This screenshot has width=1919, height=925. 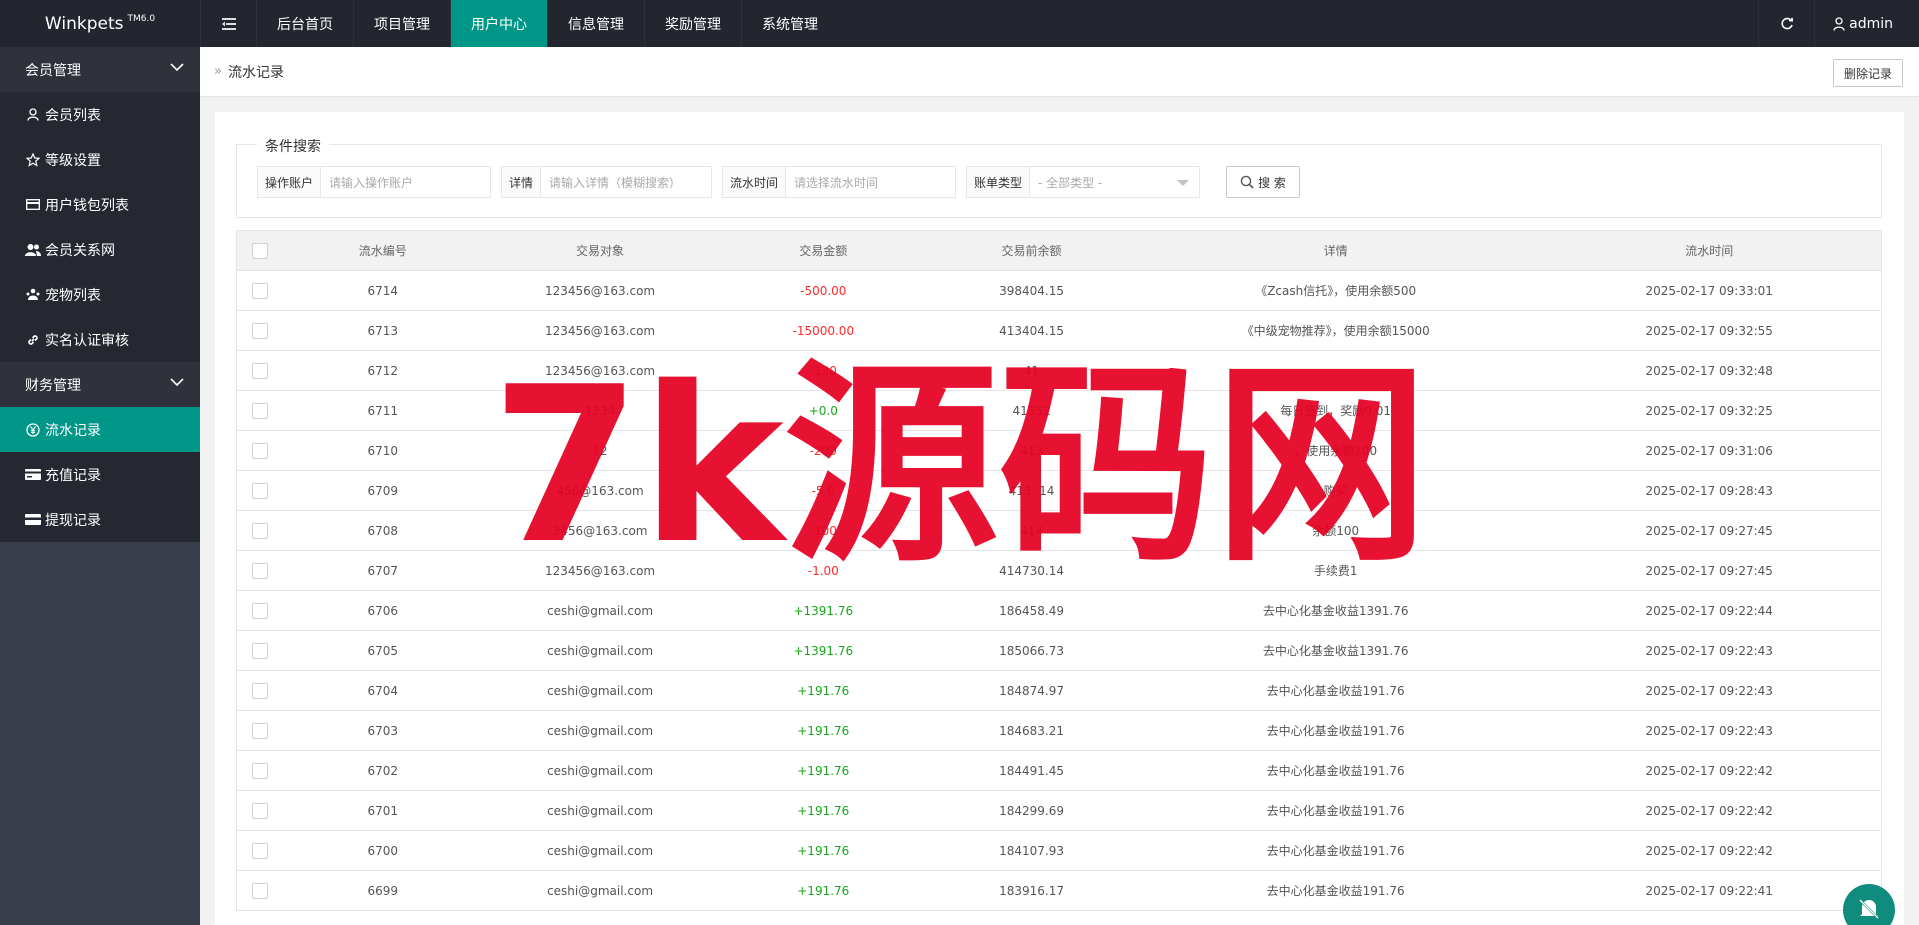 What do you see at coordinates (1031, 690) in the screenshot?
I see `cell-before-balance: 184874.97` at bounding box center [1031, 690].